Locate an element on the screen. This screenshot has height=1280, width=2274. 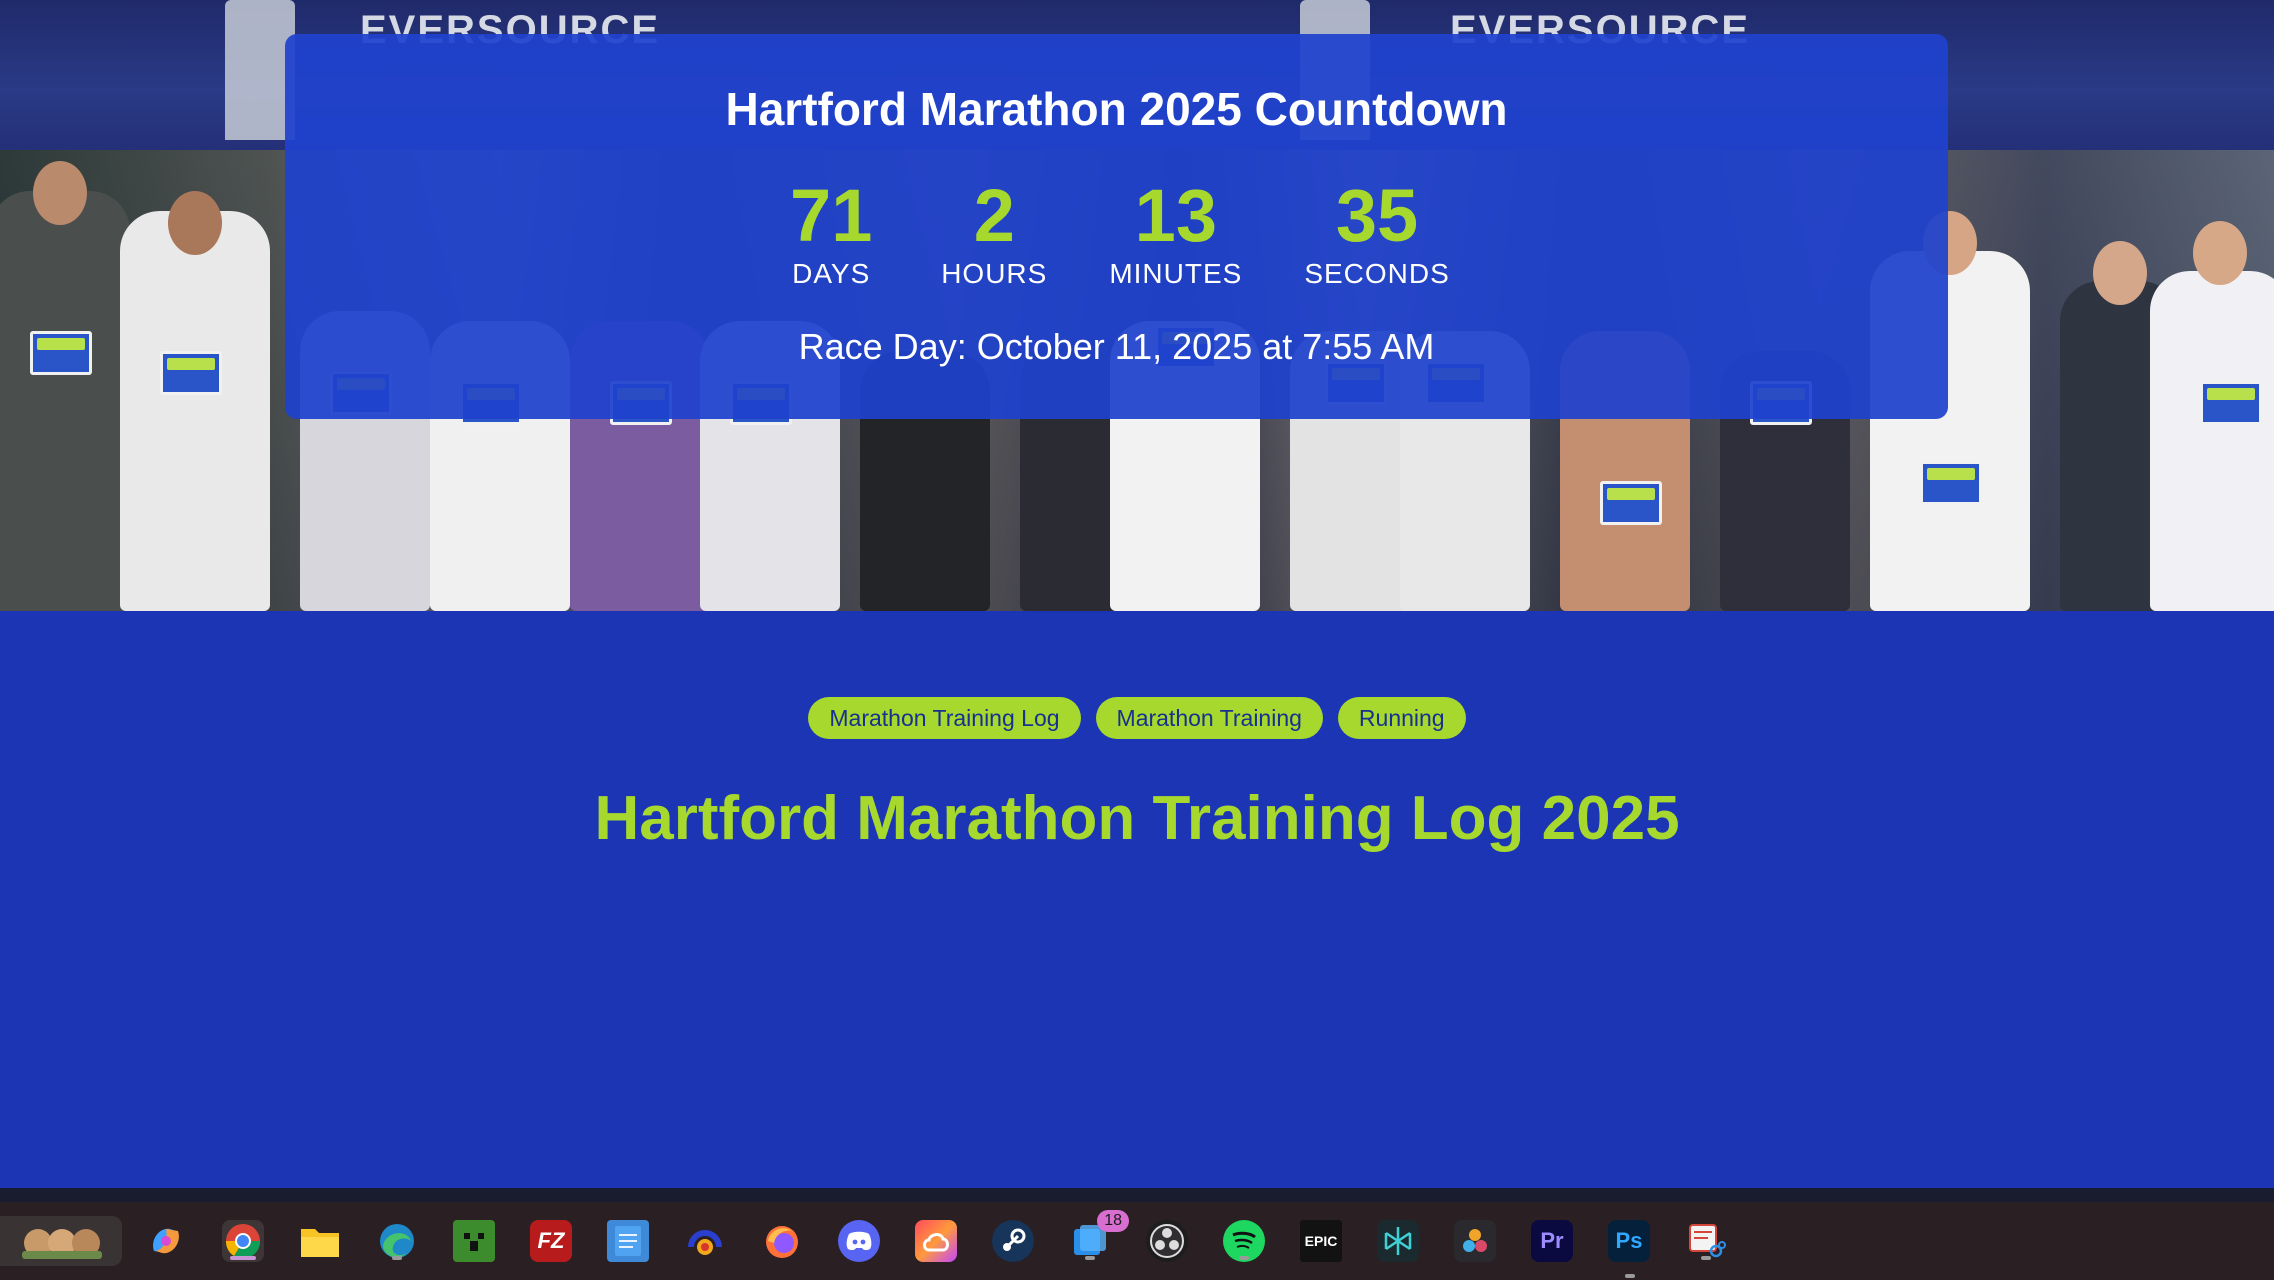
taskbar-divider is located at coordinates (1137, 1195).